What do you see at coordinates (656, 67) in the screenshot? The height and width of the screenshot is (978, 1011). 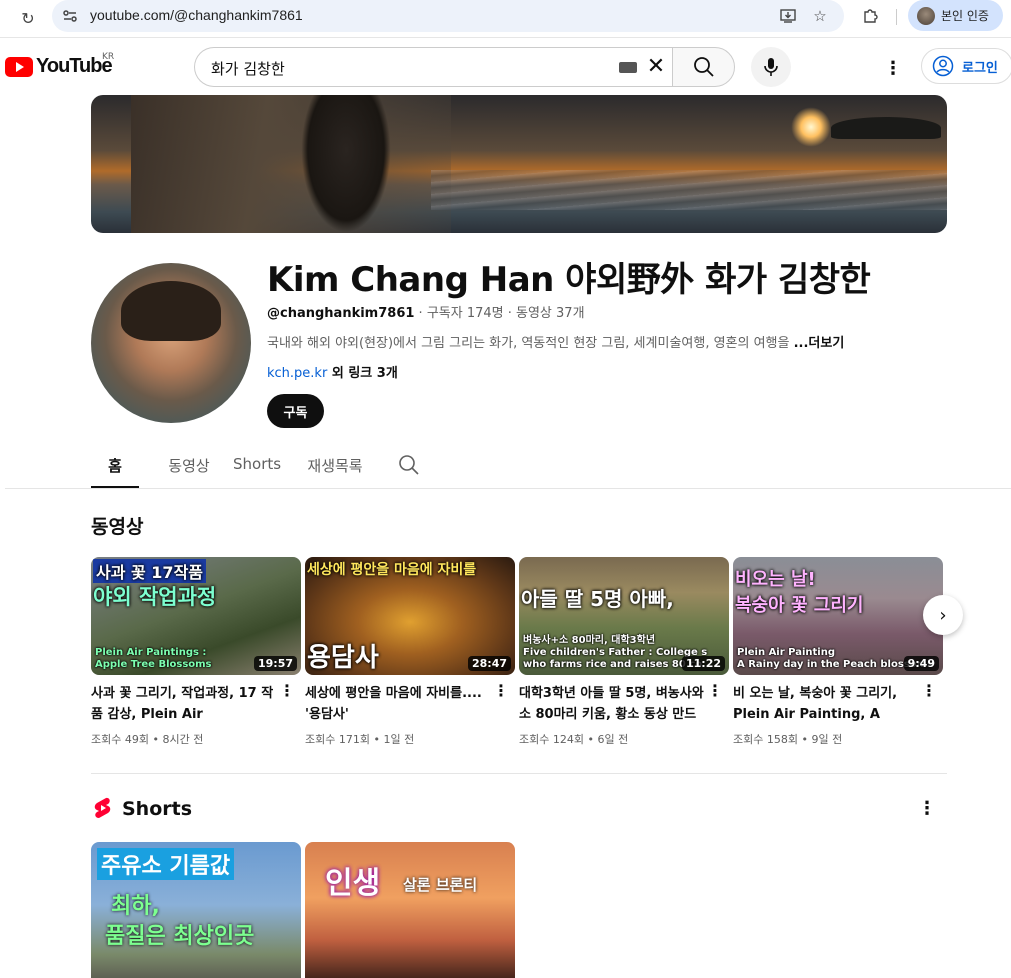 I see `close-icon: ✕` at bounding box center [656, 67].